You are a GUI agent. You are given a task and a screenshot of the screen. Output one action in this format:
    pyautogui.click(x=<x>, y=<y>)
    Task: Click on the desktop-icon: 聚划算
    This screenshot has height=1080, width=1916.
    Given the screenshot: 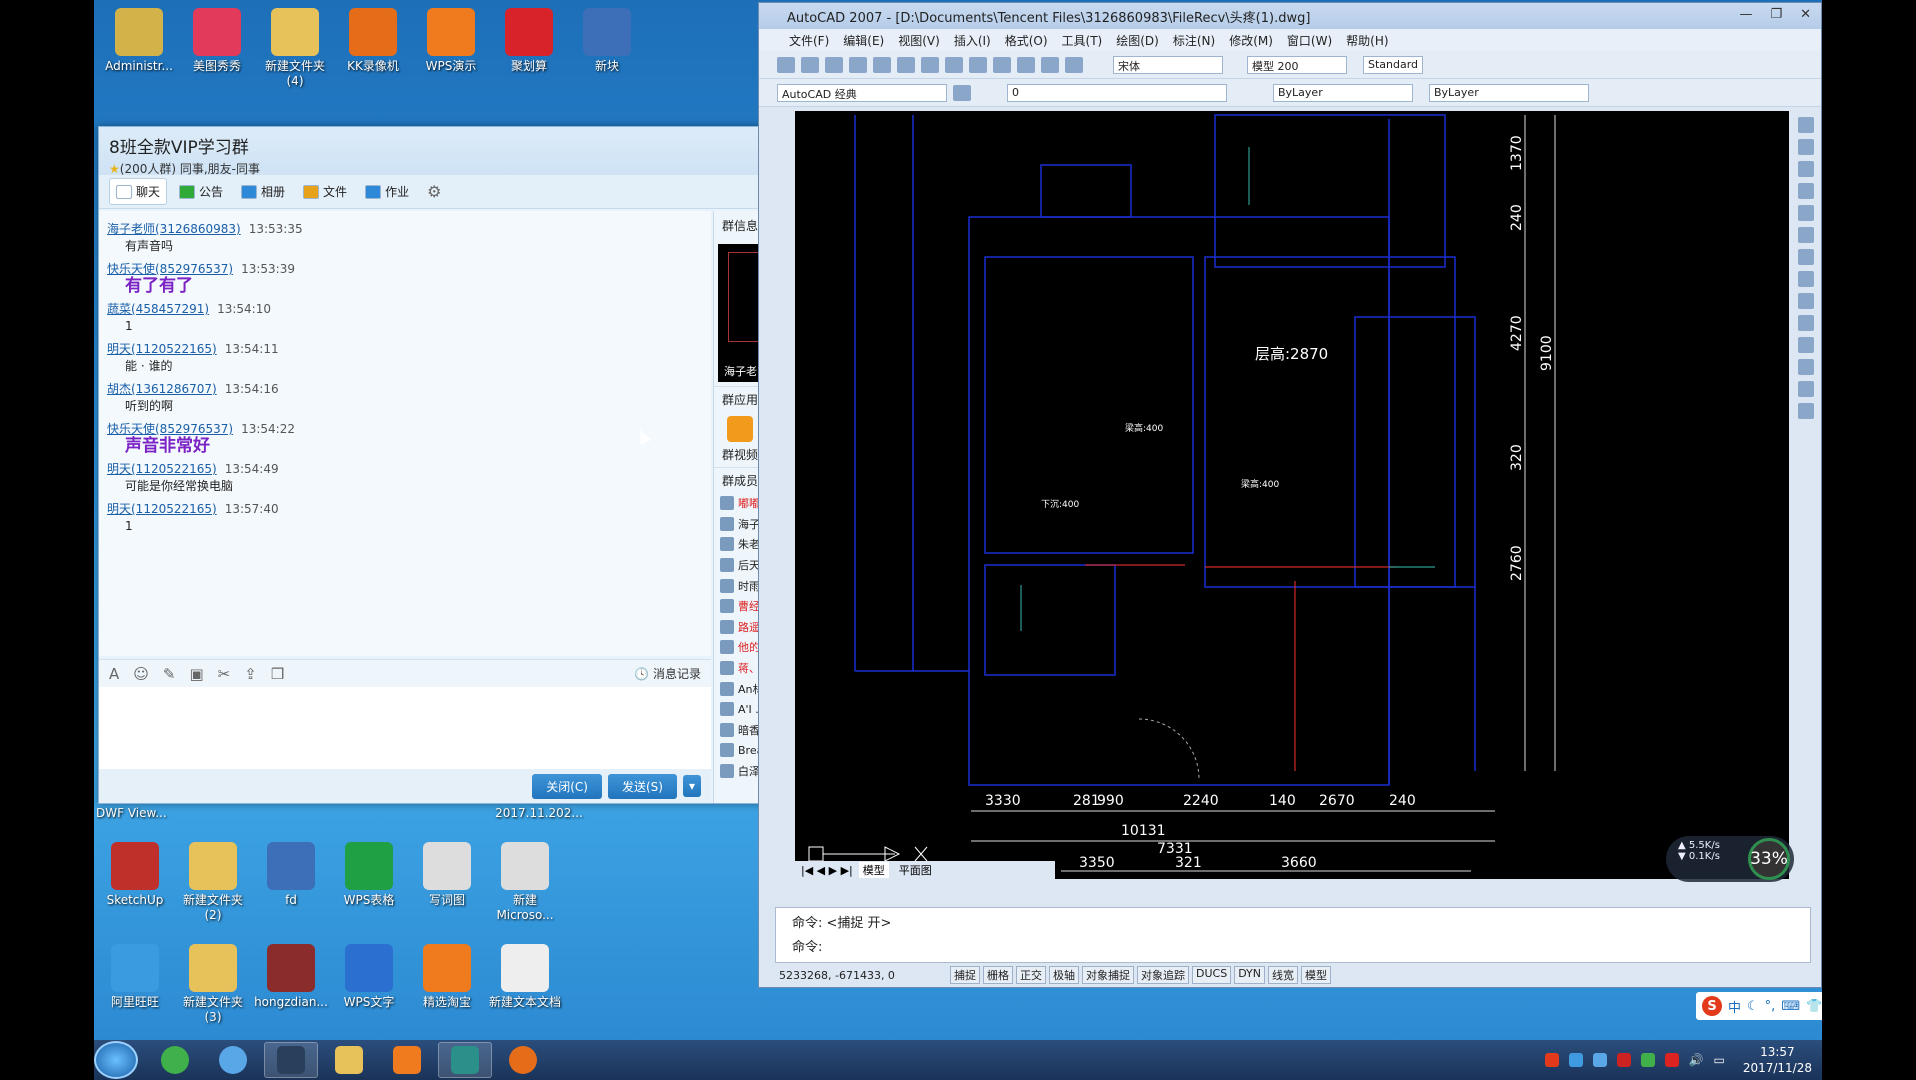 What is the action you would take?
    pyautogui.click(x=529, y=41)
    